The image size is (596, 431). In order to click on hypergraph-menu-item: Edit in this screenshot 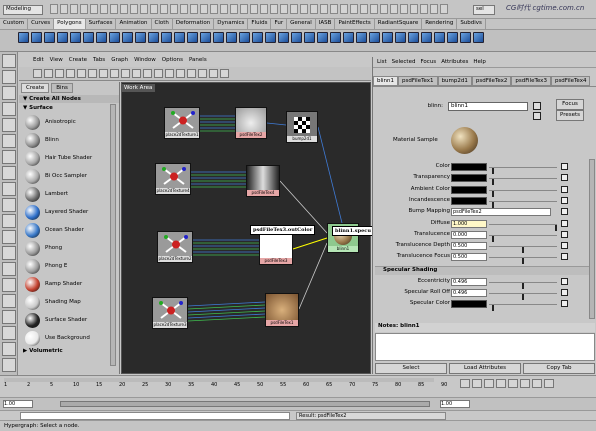, I will do `click(38, 62)`.